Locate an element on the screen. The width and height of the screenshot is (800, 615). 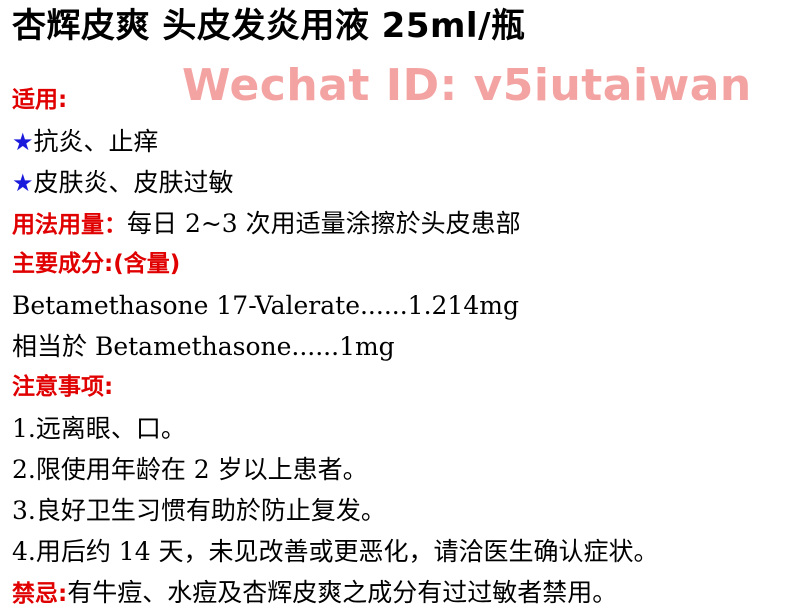
usage-heading: 适用: is located at coordinates (40, 100).